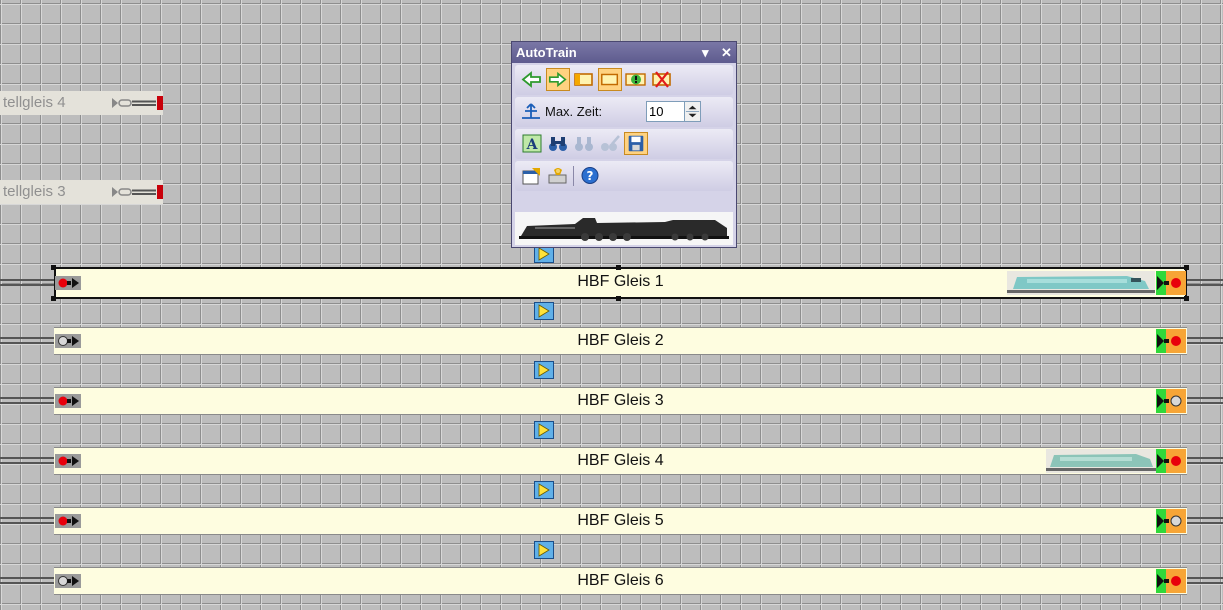  Describe the element at coordinates (624, 176) in the screenshot. I see `toolbar-options: ?` at that location.